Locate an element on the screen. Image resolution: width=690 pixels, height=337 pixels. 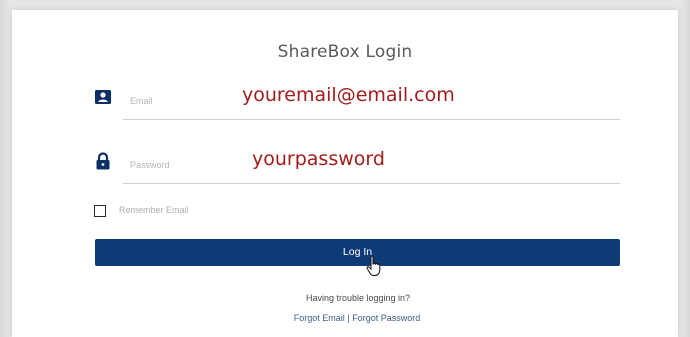
email-field: Email youremail@email.com is located at coordinates (357, 102).